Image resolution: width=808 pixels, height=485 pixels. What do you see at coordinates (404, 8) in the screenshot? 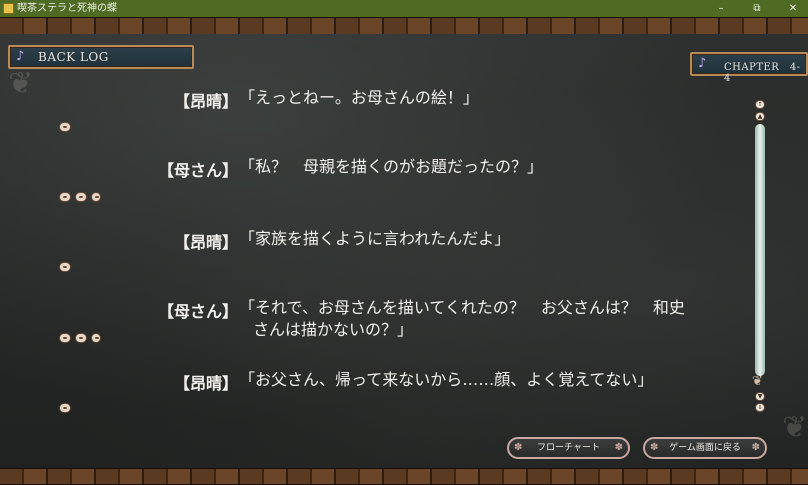
I see `window-titlebar: 喫茶ステラと死神の蝶 – ⧉ ✕` at bounding box center [404, 8].